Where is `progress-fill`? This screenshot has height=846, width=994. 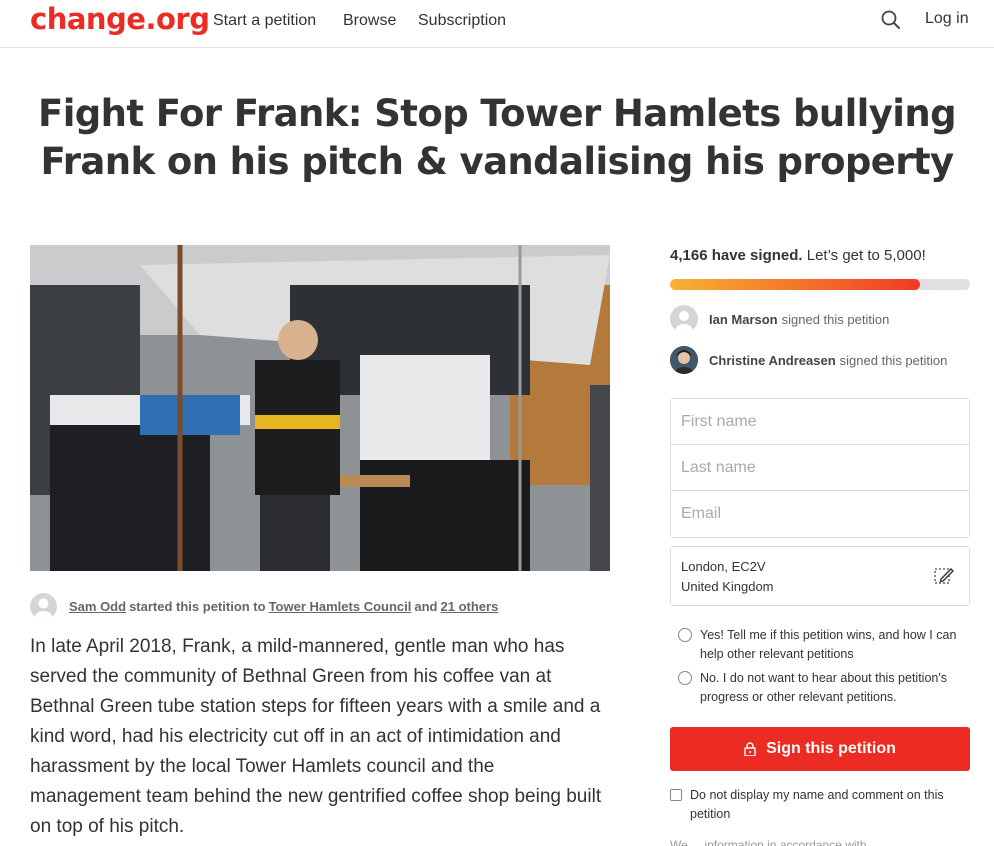
progress-fill is located at coordinates (795, 284).